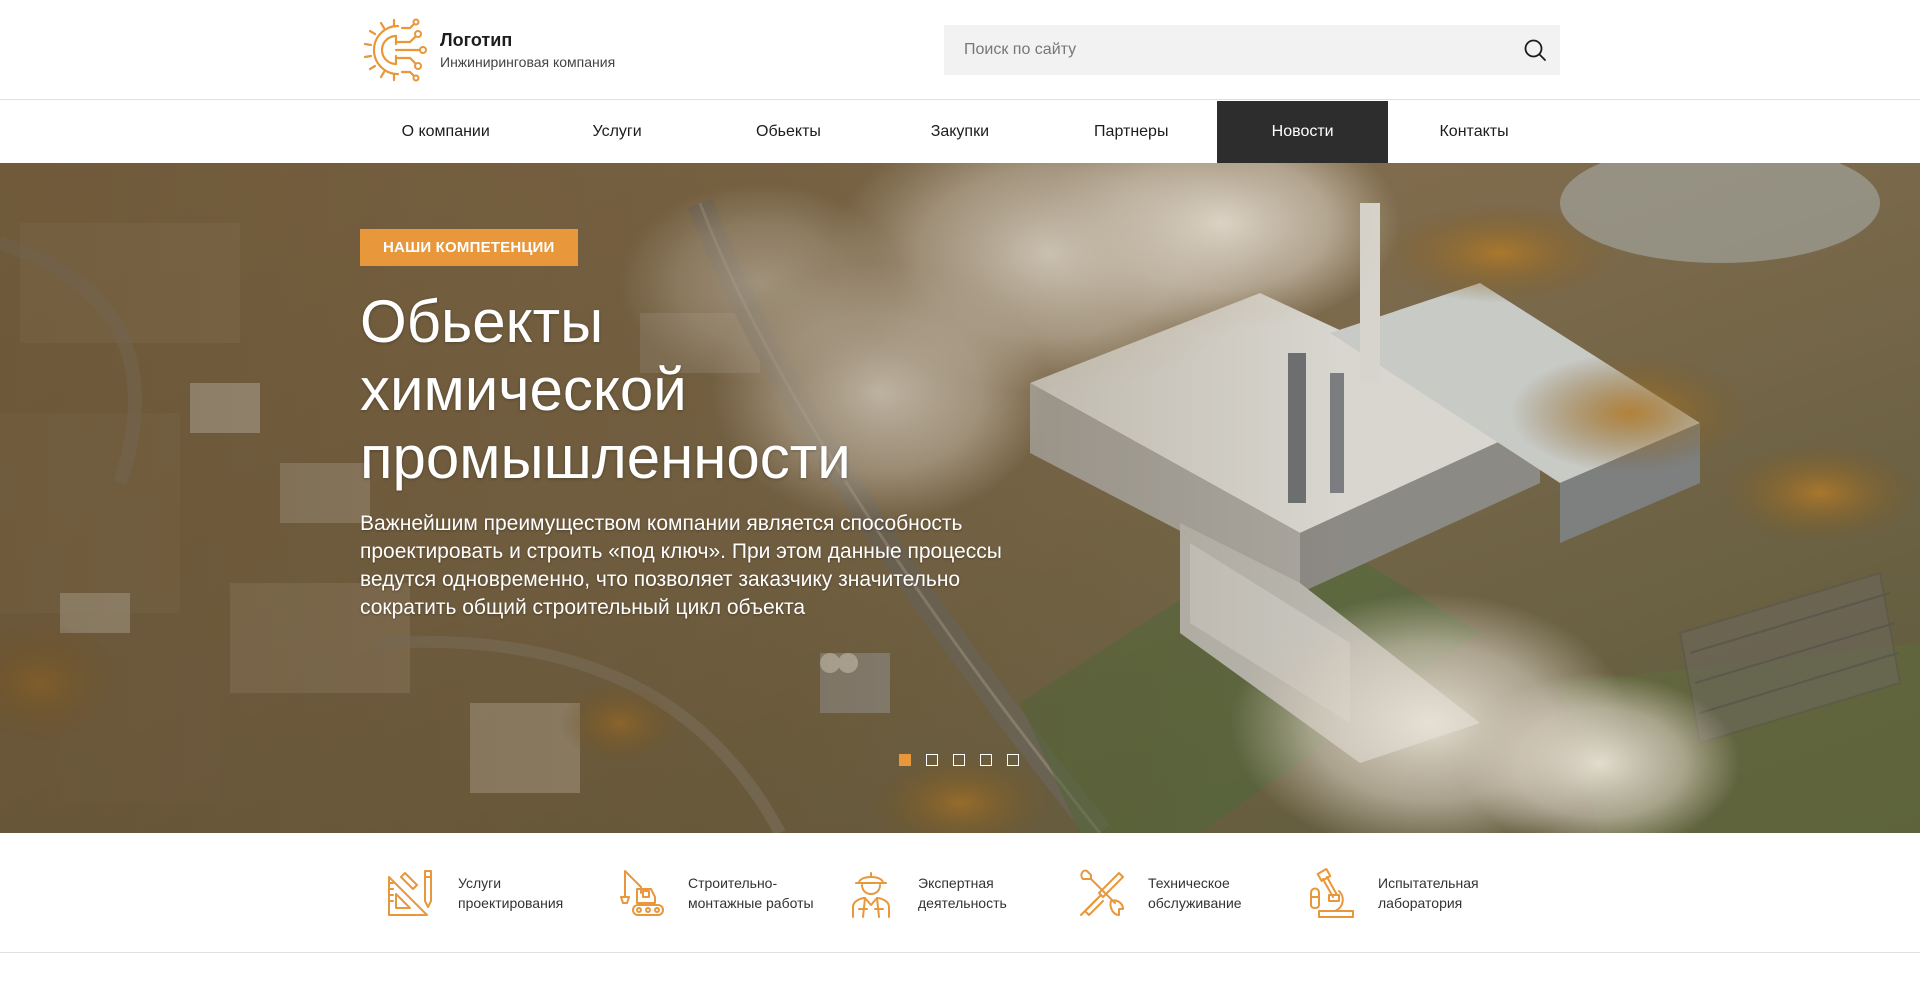  Describe the element at coordinates (871, 895) in the screenshot. I see `worker-icon` at that location.